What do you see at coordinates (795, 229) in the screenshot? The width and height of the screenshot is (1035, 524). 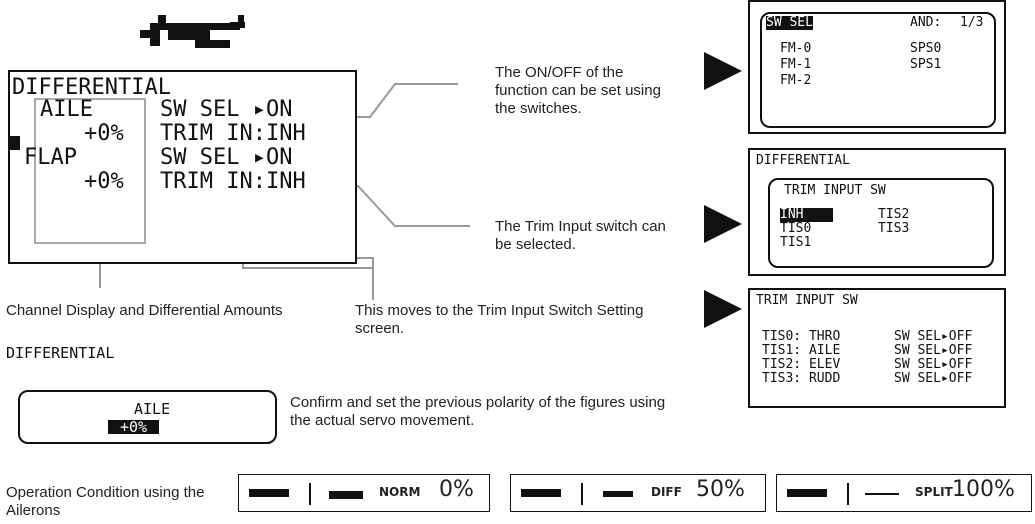 I see `tis0-option: TIS0` at bounding box center [795, 229].